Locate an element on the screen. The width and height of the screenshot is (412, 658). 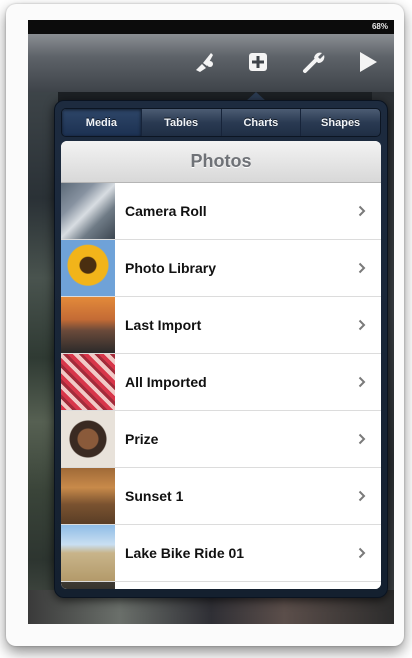
album-label: Photo Library is located at coordinates (171, 268).